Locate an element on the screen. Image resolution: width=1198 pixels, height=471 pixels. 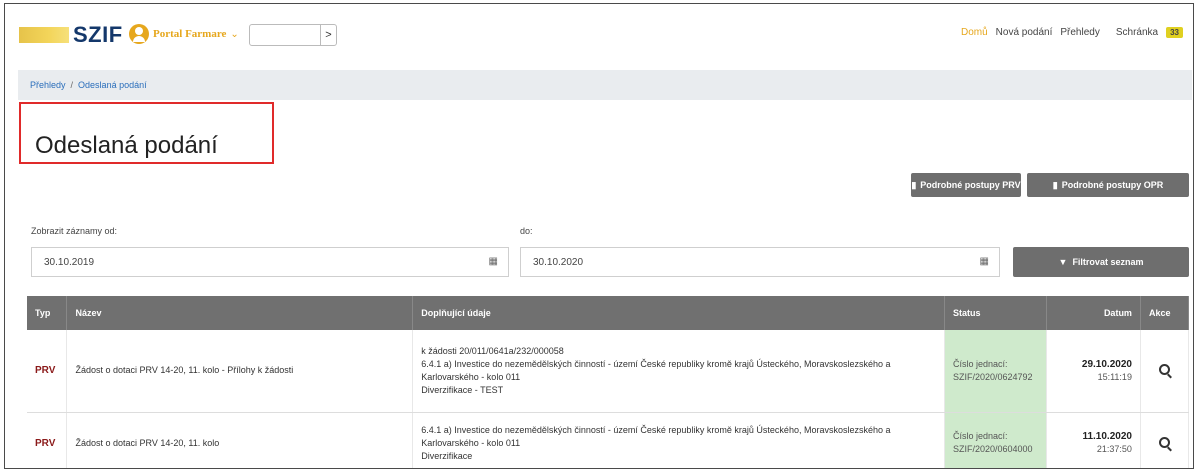
breadcrumb-sent-submissions: Odeslaná podání is located at coordinates (112, 85).